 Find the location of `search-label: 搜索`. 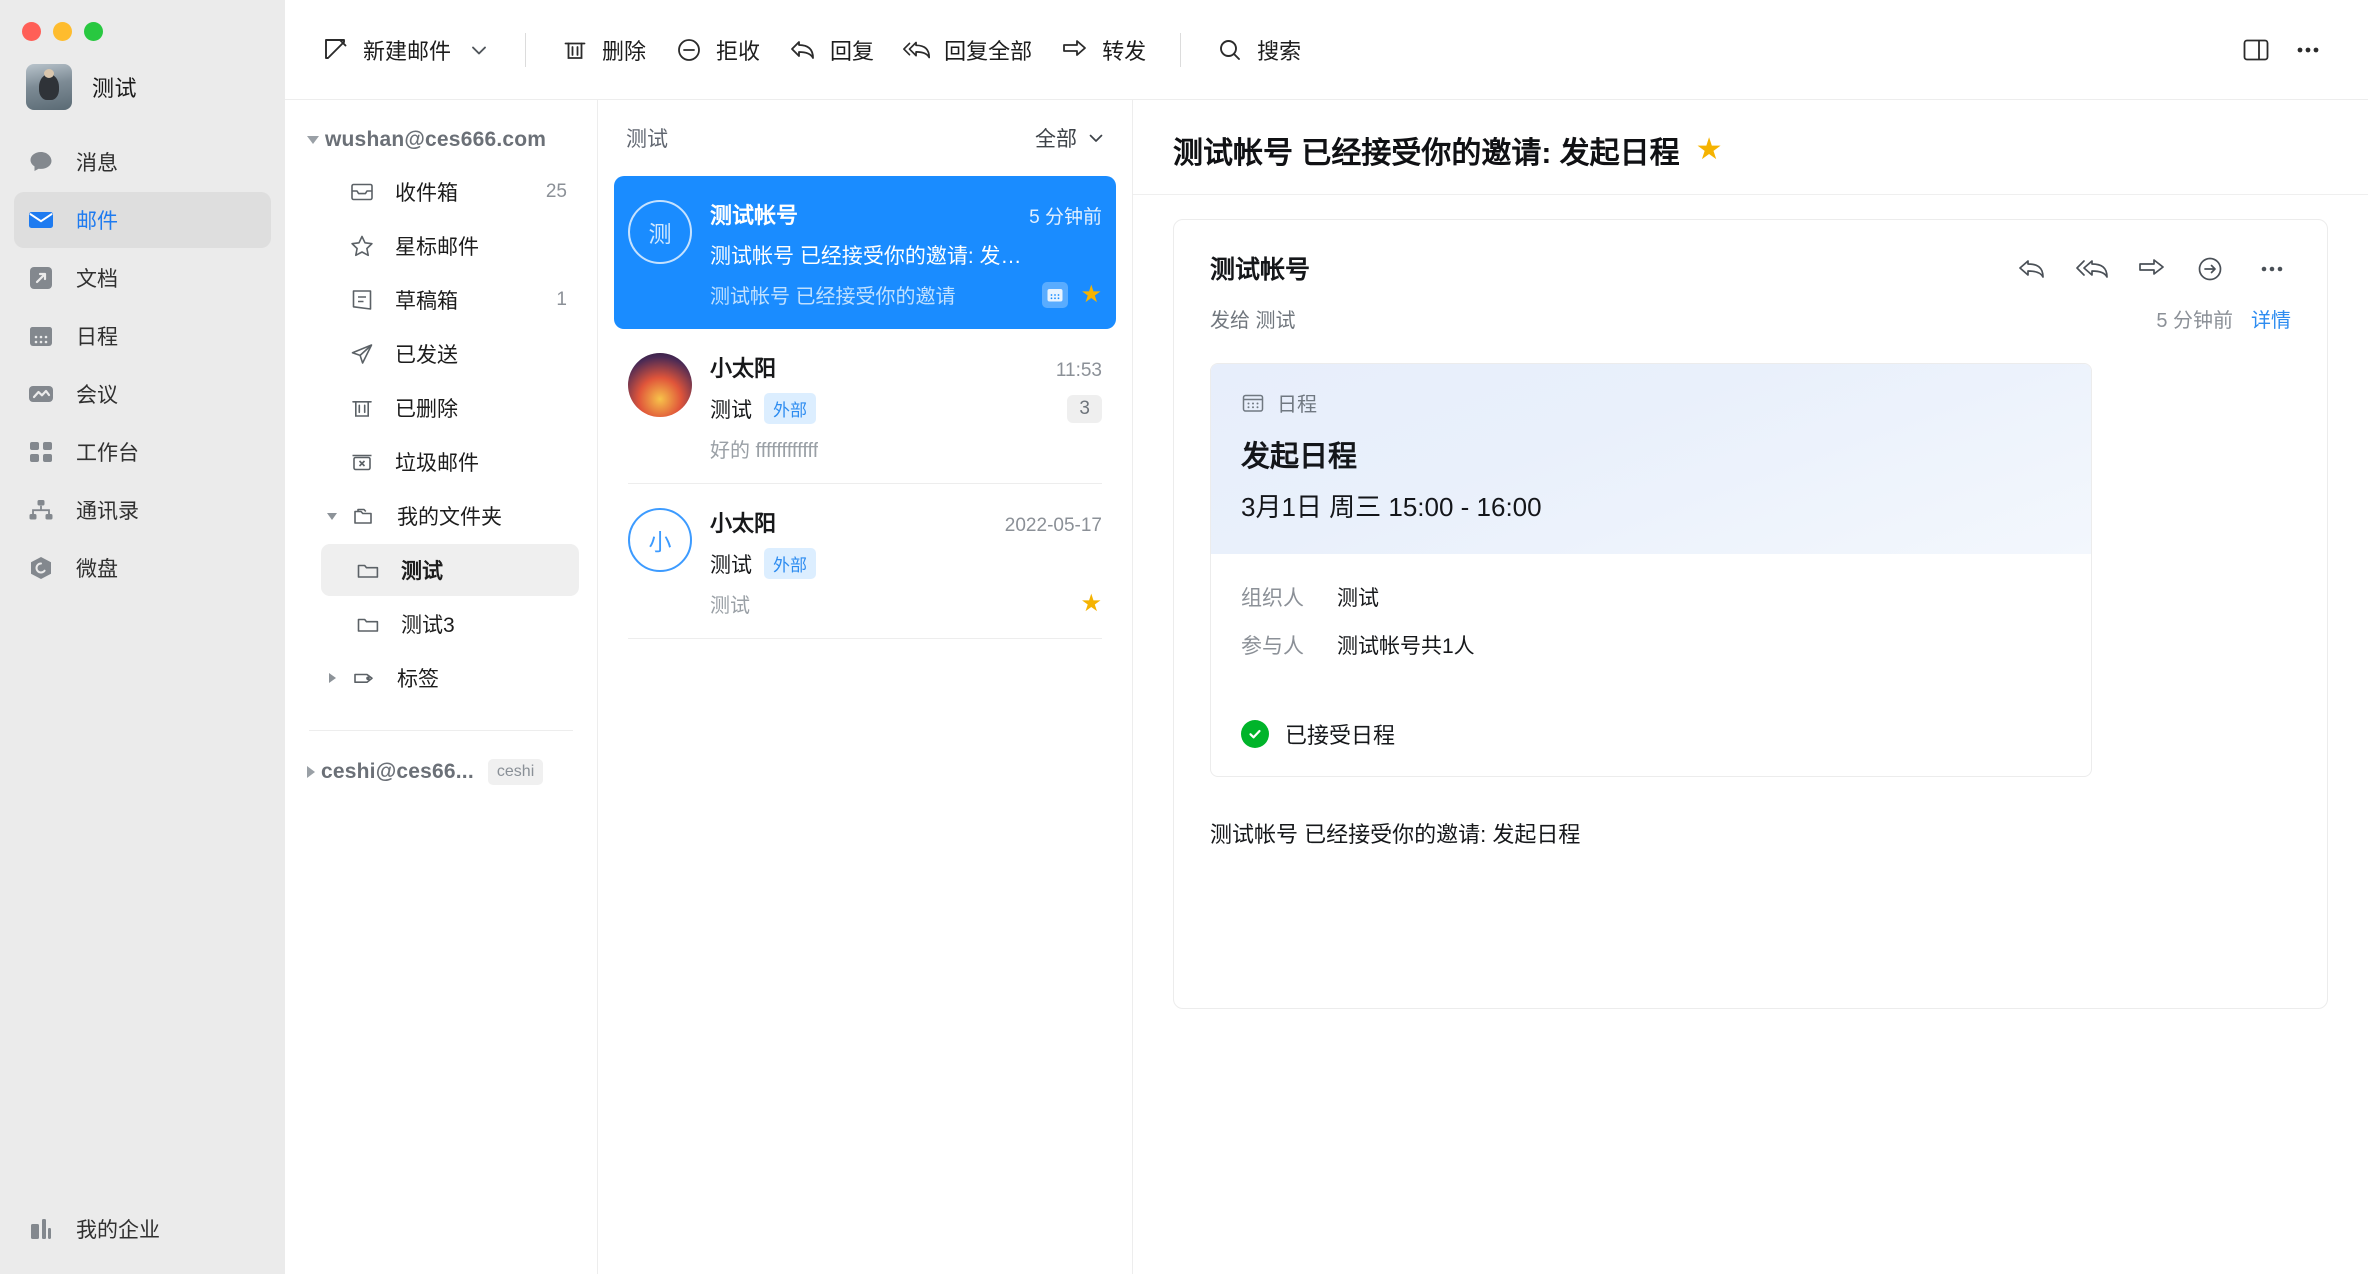

search-label: 搜索 is located at coordinates (1279, 51).